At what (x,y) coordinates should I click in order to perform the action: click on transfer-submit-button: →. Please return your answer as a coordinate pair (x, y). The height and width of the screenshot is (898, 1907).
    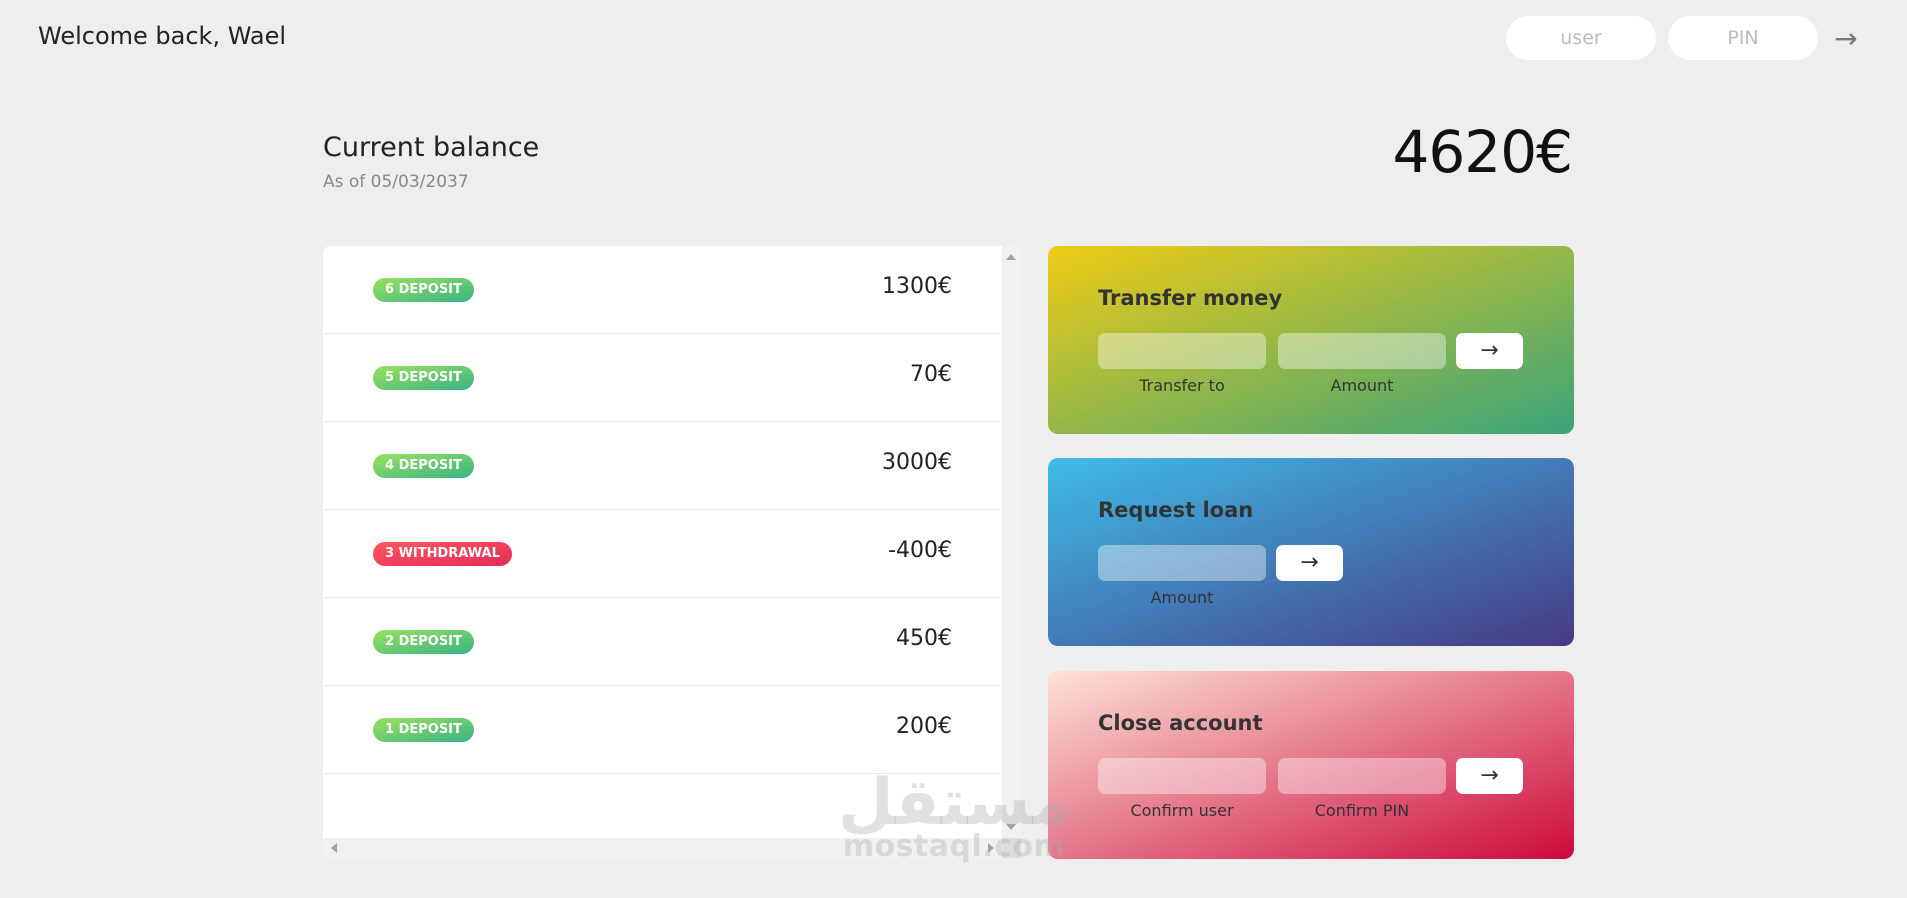
    Looking at the image, I should click on (1489, 351).